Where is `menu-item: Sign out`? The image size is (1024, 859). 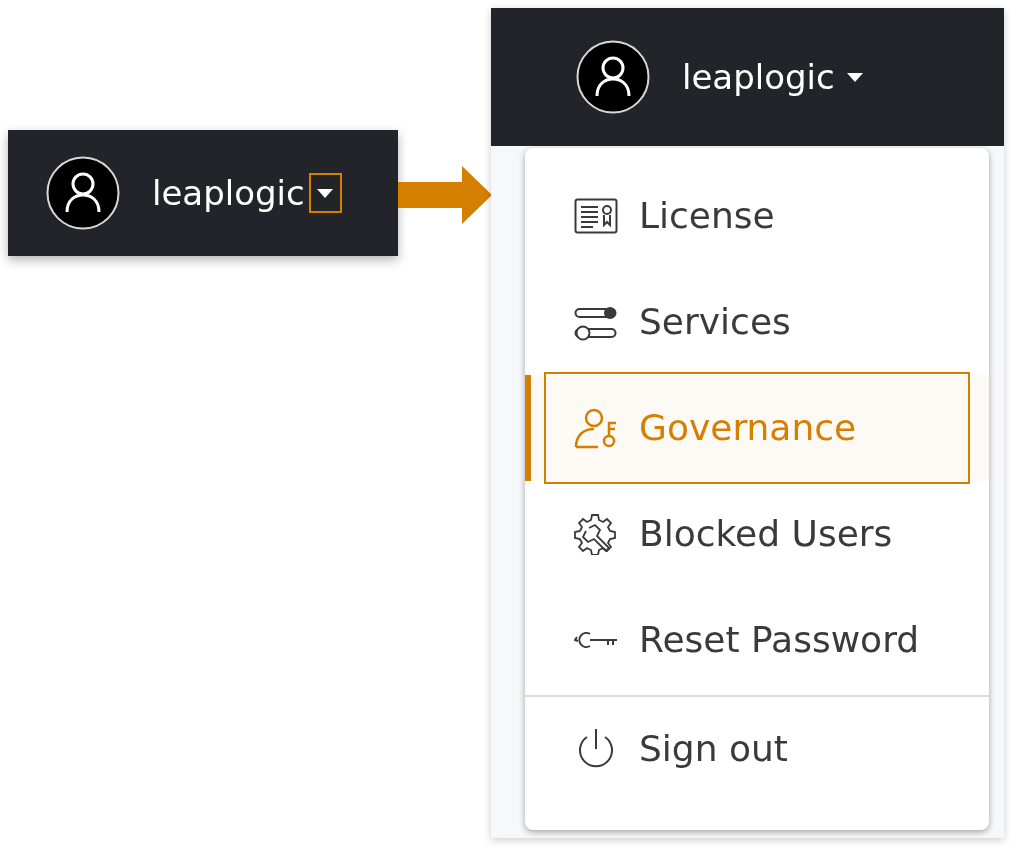
menu-item: Sign out is located at coordinates (746, 749).